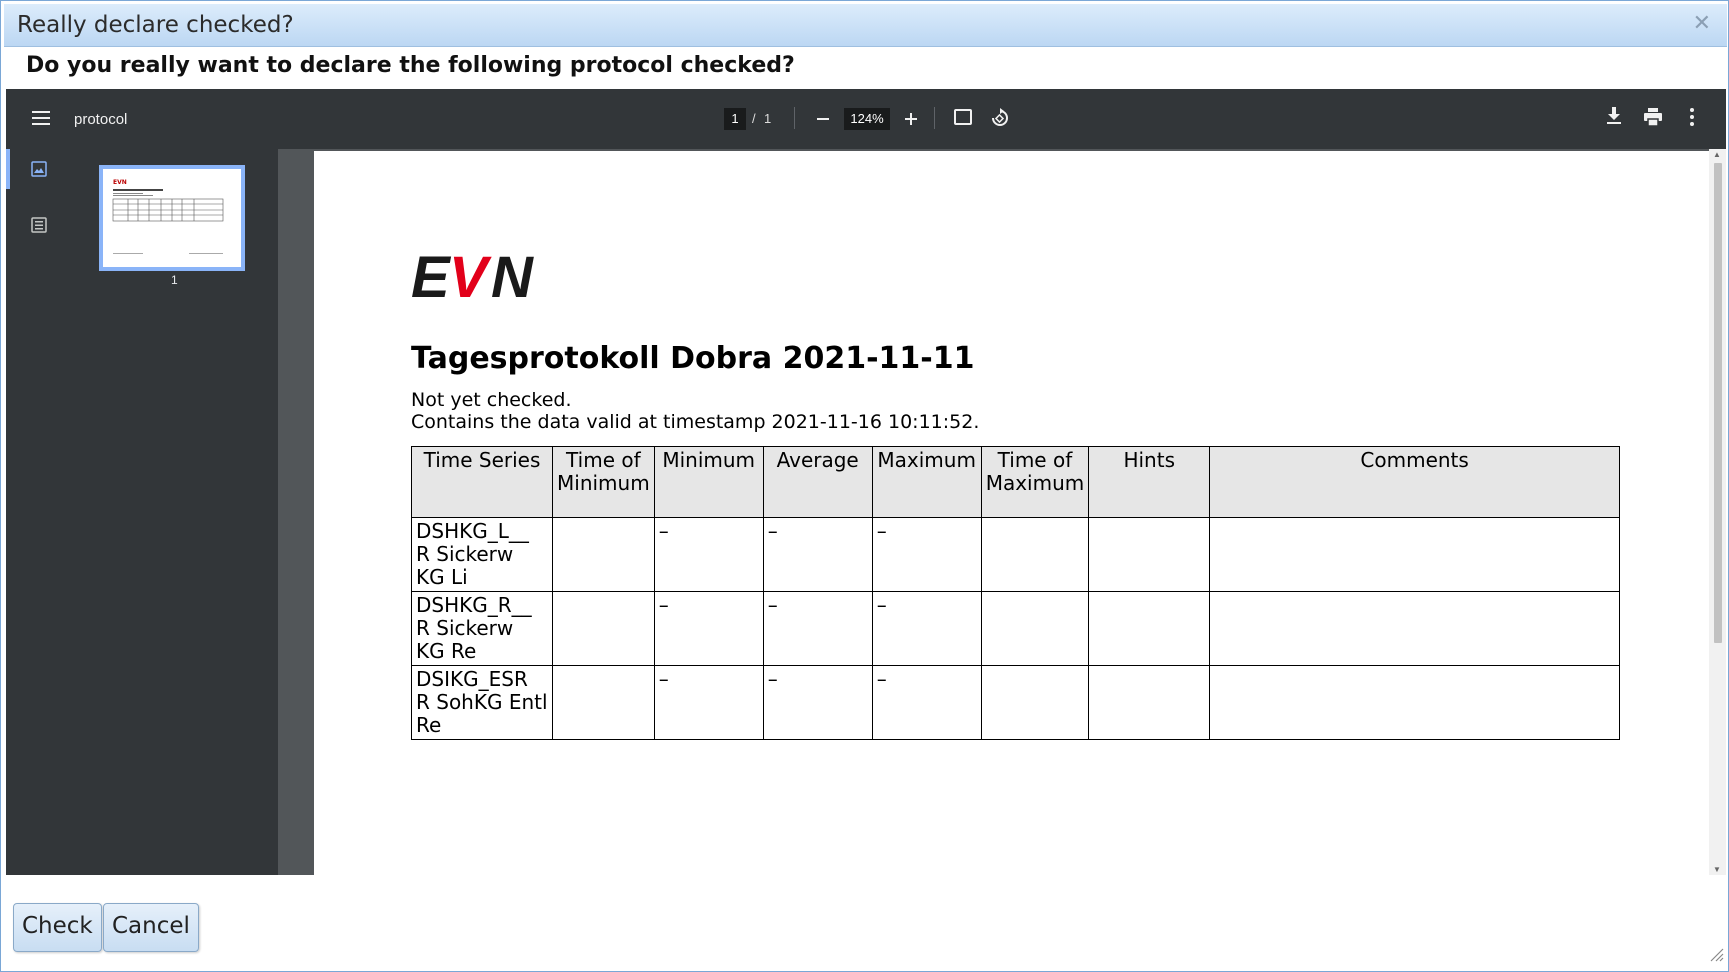 The image size is (1729, 972). I want to click on thumbnail-sidebar: EVN 1, so click(142, 512).